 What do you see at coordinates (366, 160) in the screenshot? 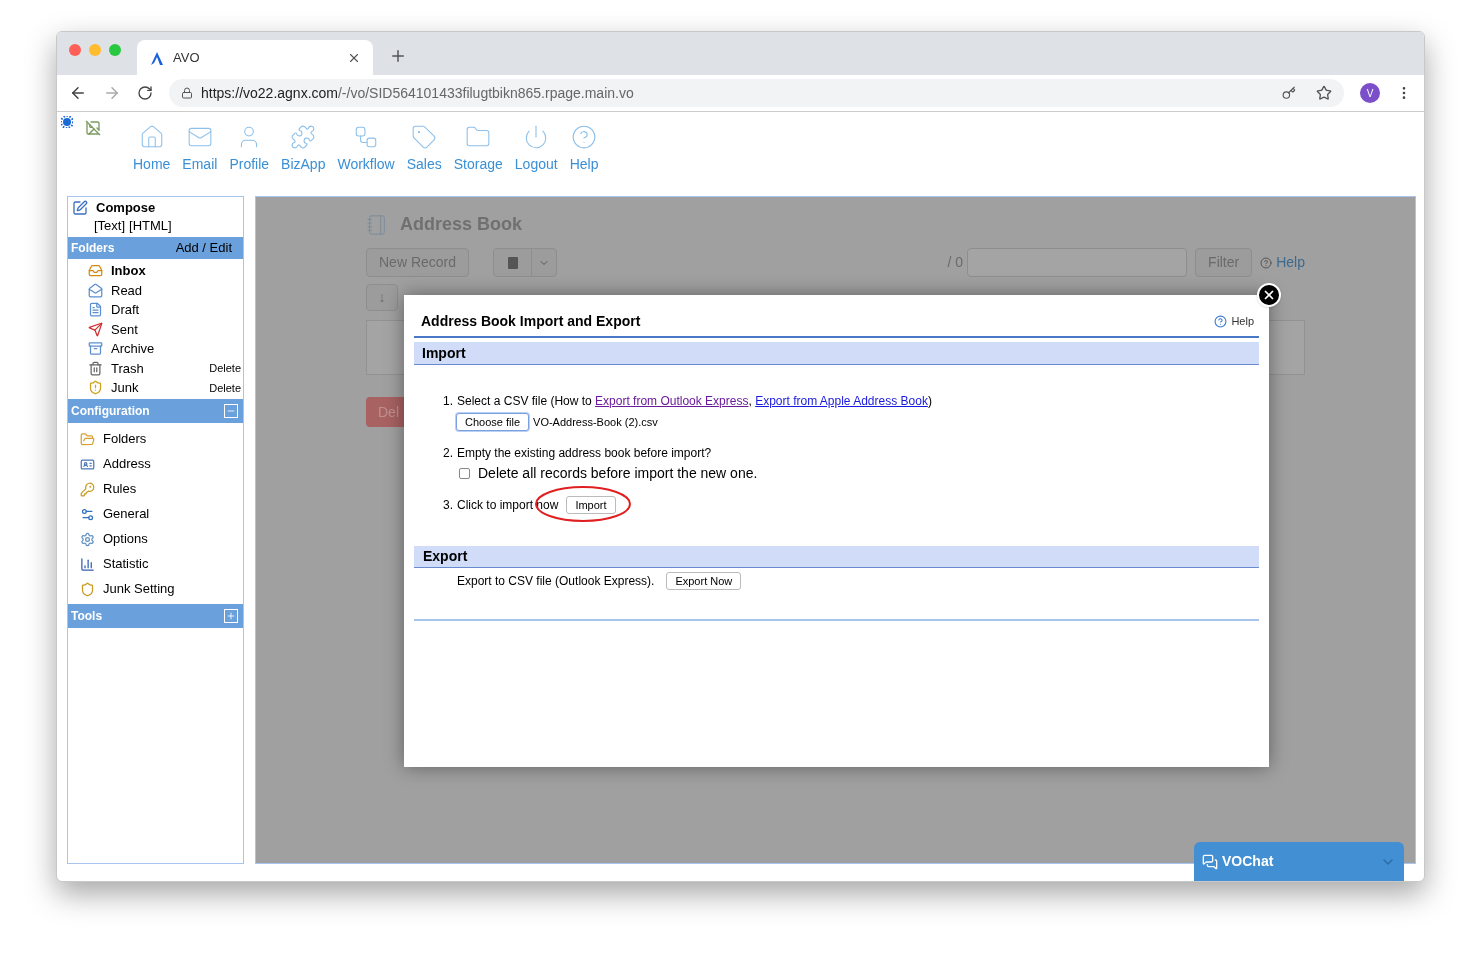
I see `nav-link: Workflow` at bounding box center [366, 160].